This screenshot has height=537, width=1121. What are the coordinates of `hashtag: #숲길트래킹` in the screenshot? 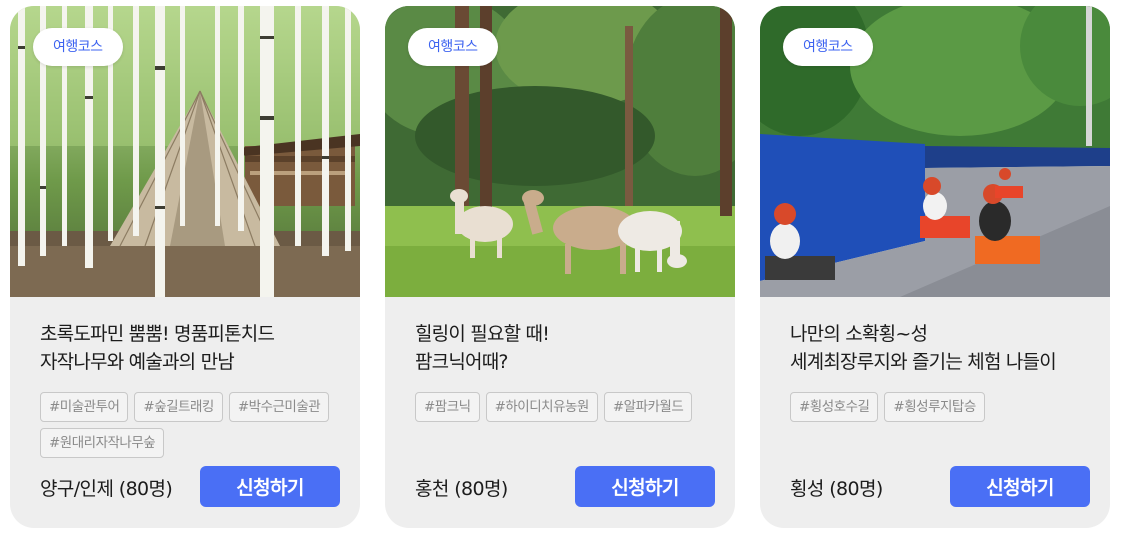 It's located at (178, 407).